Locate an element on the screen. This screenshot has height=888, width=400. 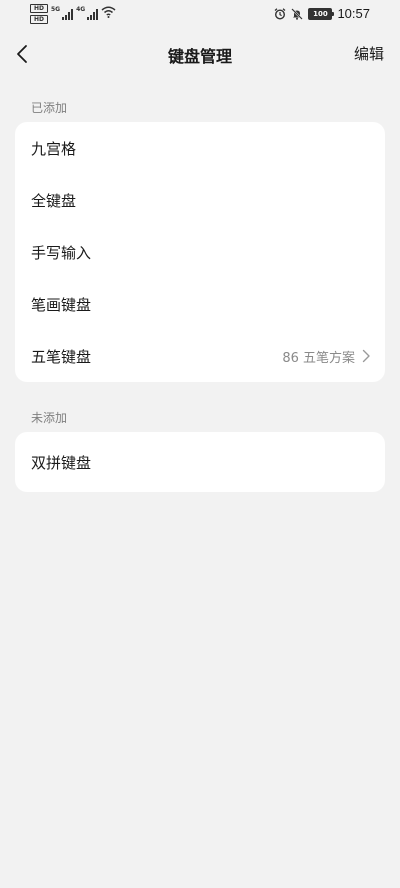
network-type-1: 5G is located at coordinates (56, 9).